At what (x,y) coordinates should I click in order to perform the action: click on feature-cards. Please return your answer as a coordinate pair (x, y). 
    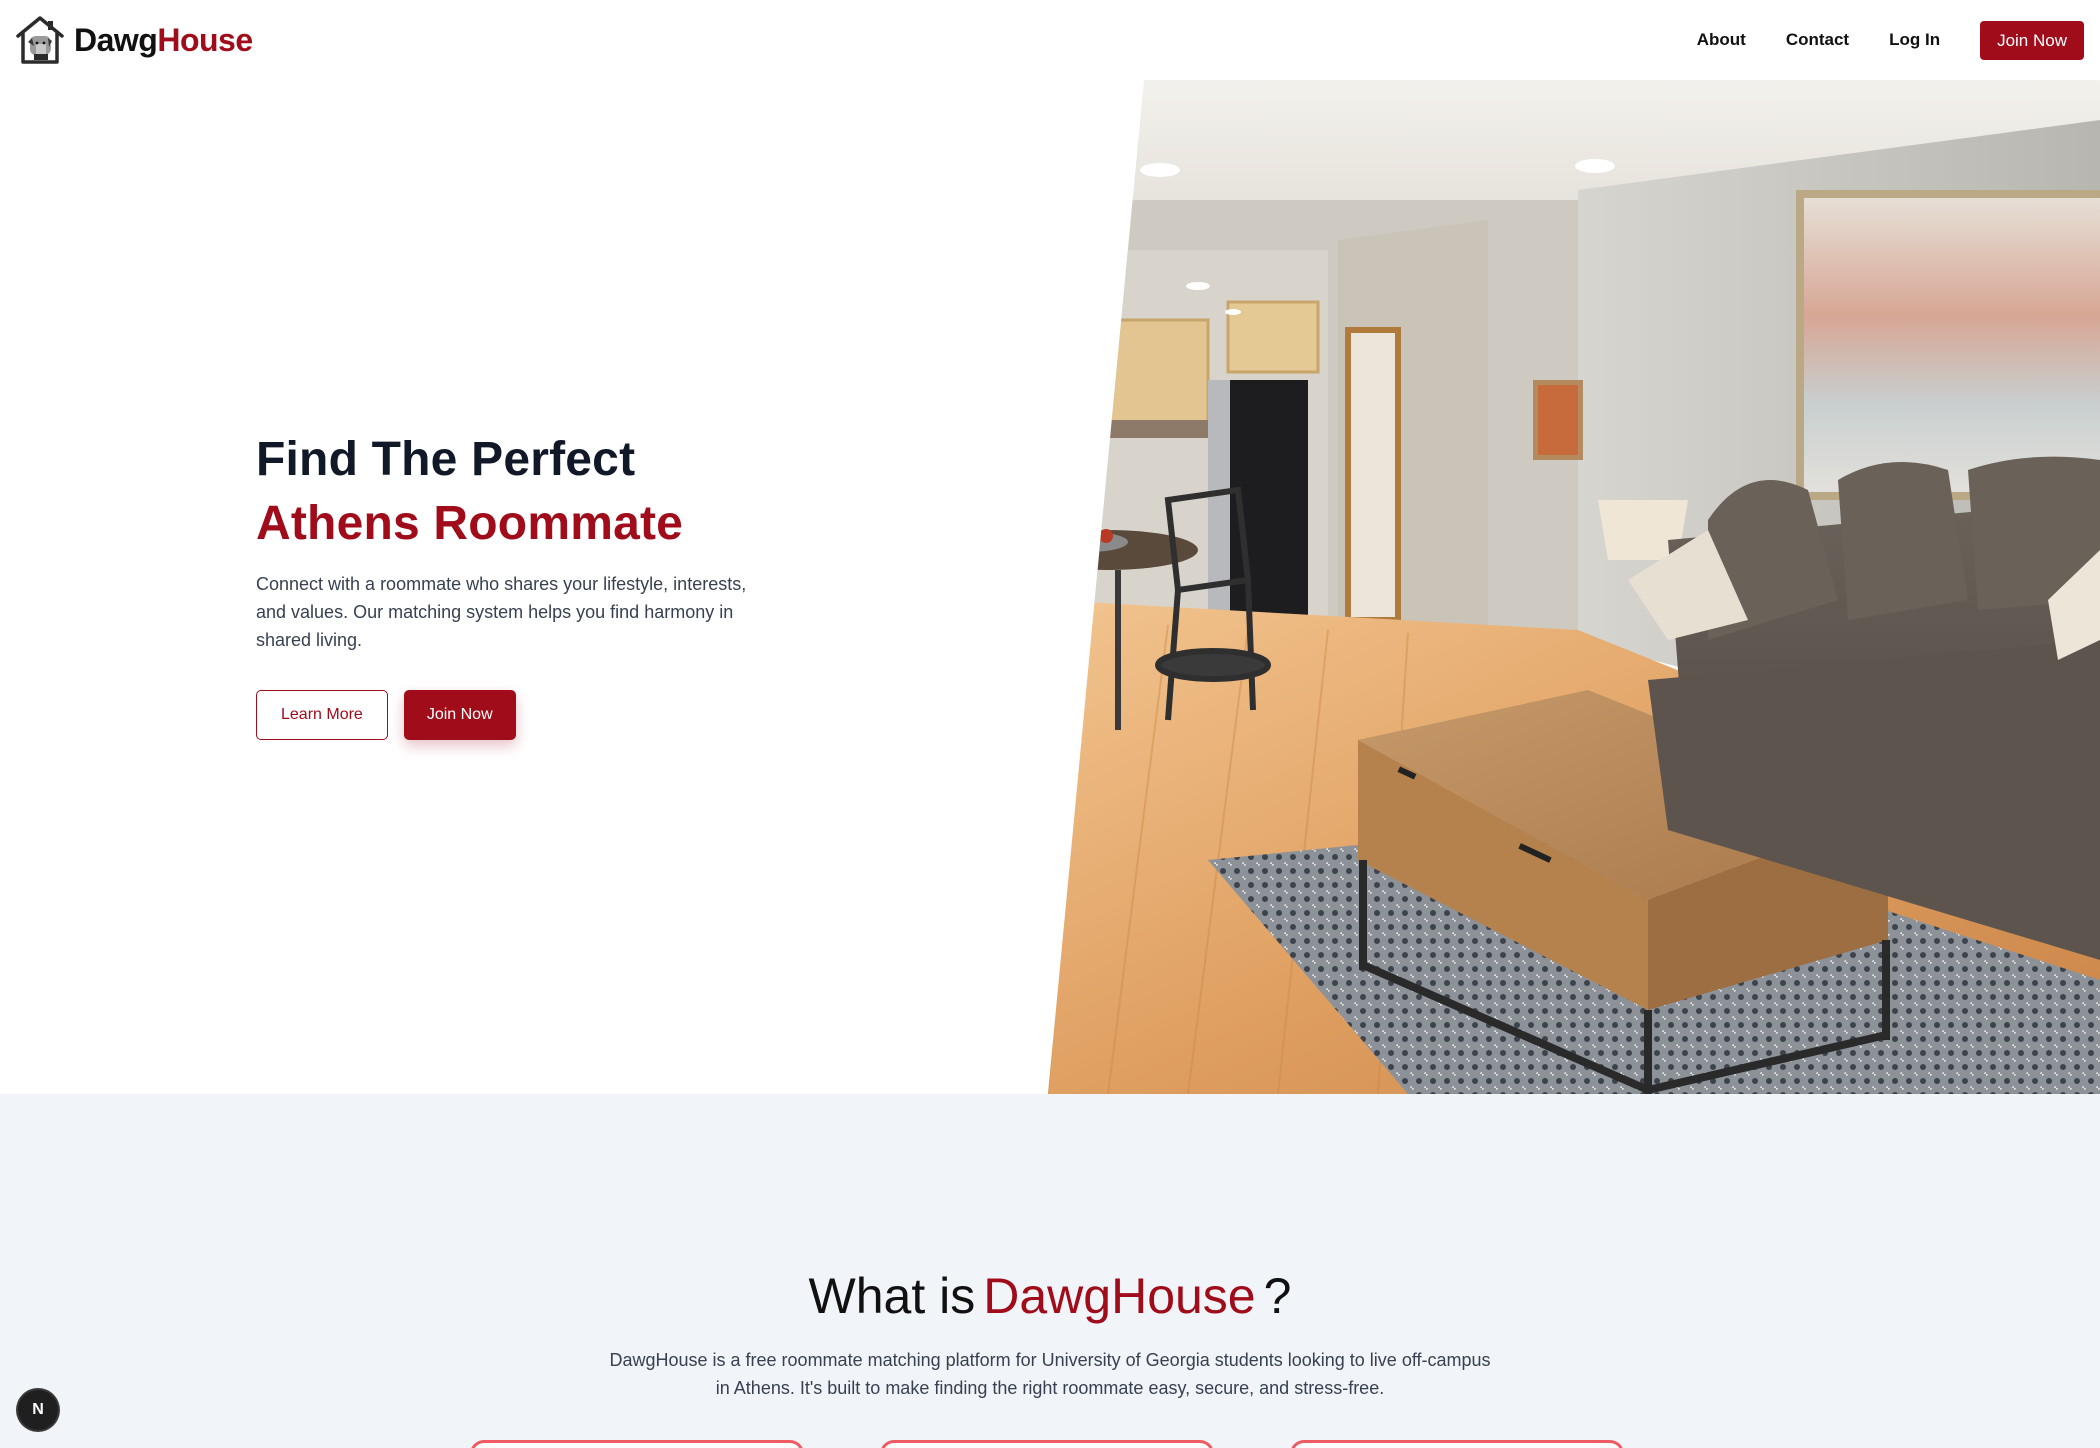
    Looking at the image, I should click on (1085, 1444).